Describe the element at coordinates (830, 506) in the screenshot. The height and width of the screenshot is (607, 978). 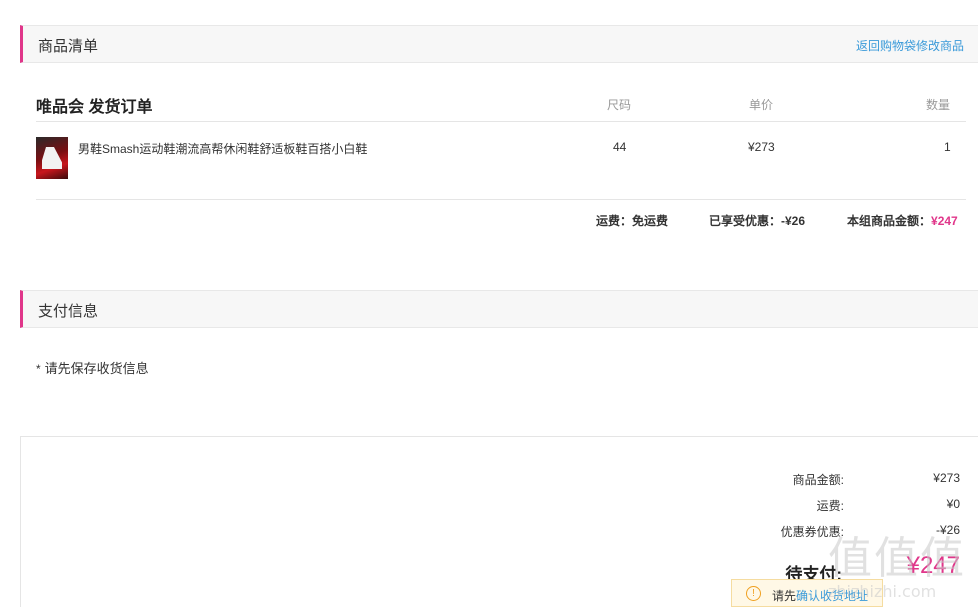
I see `shipping-total-label: 运费:` at that location.